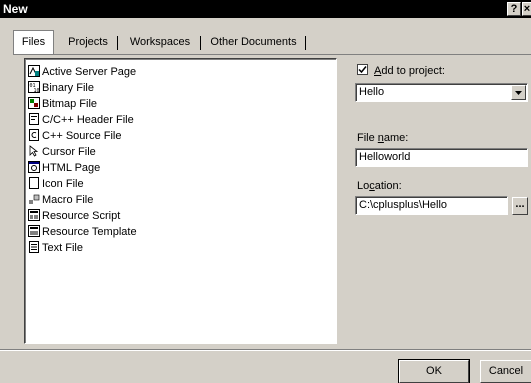 The width and height of the screenshot is (531, 383). What do you see at coordinates (71, 168) in the screenshot?
I see `list-item-label: HTML Page` at bounding box center [71, 168].